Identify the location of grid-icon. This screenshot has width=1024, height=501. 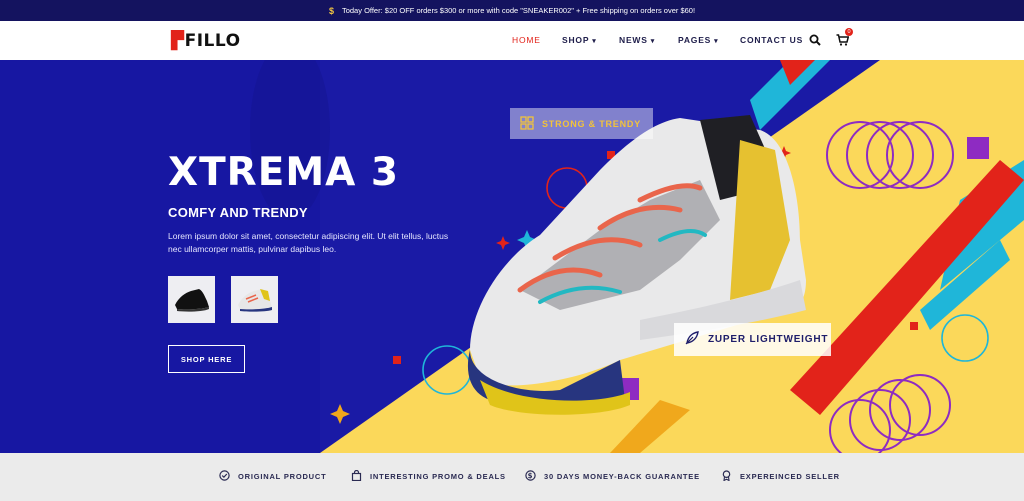
(527, 123).